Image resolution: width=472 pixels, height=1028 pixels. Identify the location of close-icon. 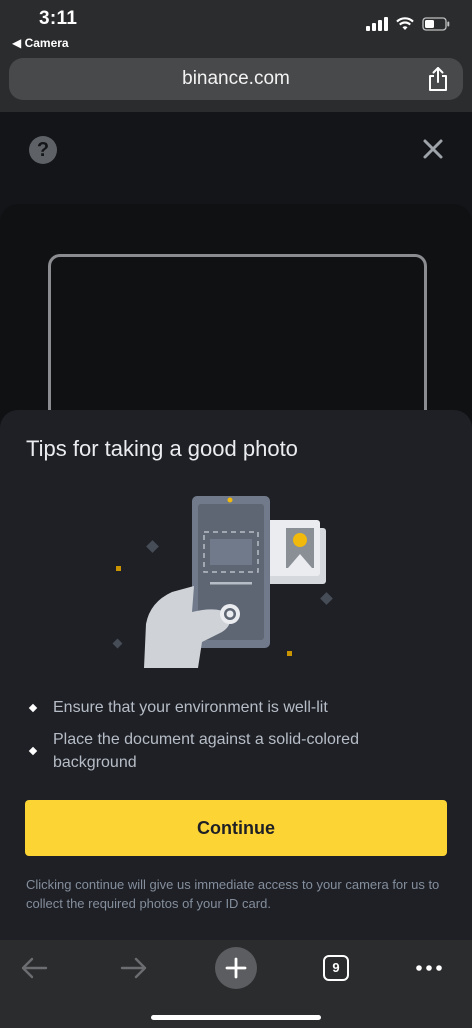
(433, 149).